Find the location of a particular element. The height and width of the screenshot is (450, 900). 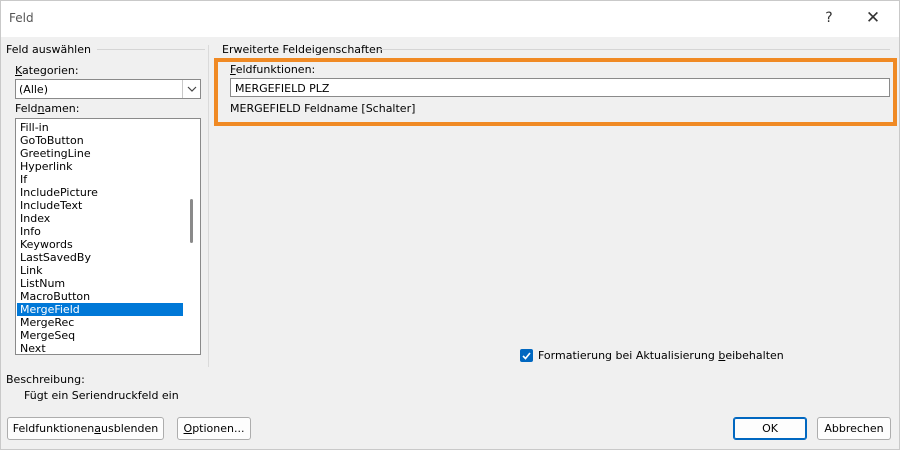

fieldcode-value: MERGEFIELD PLZ is located at coordinates (282, 88).